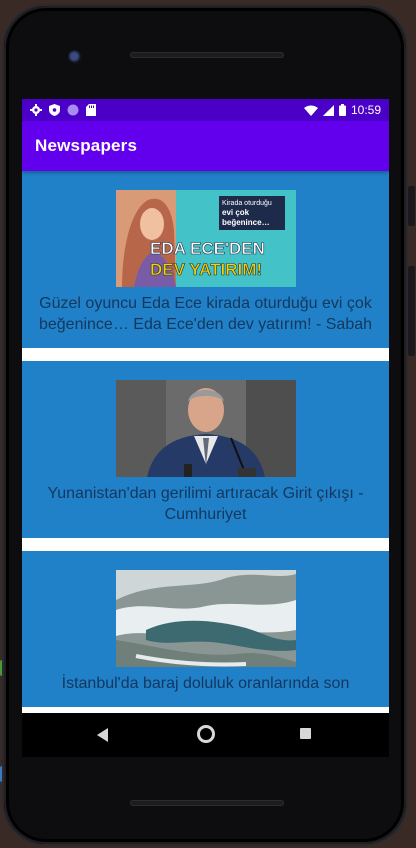 The width and height of the screenshot is (416, 848). What do you see at coordinates (91, 110) in the screenshot?
I see `sd-card-icon` at bounding box center [91, 110].